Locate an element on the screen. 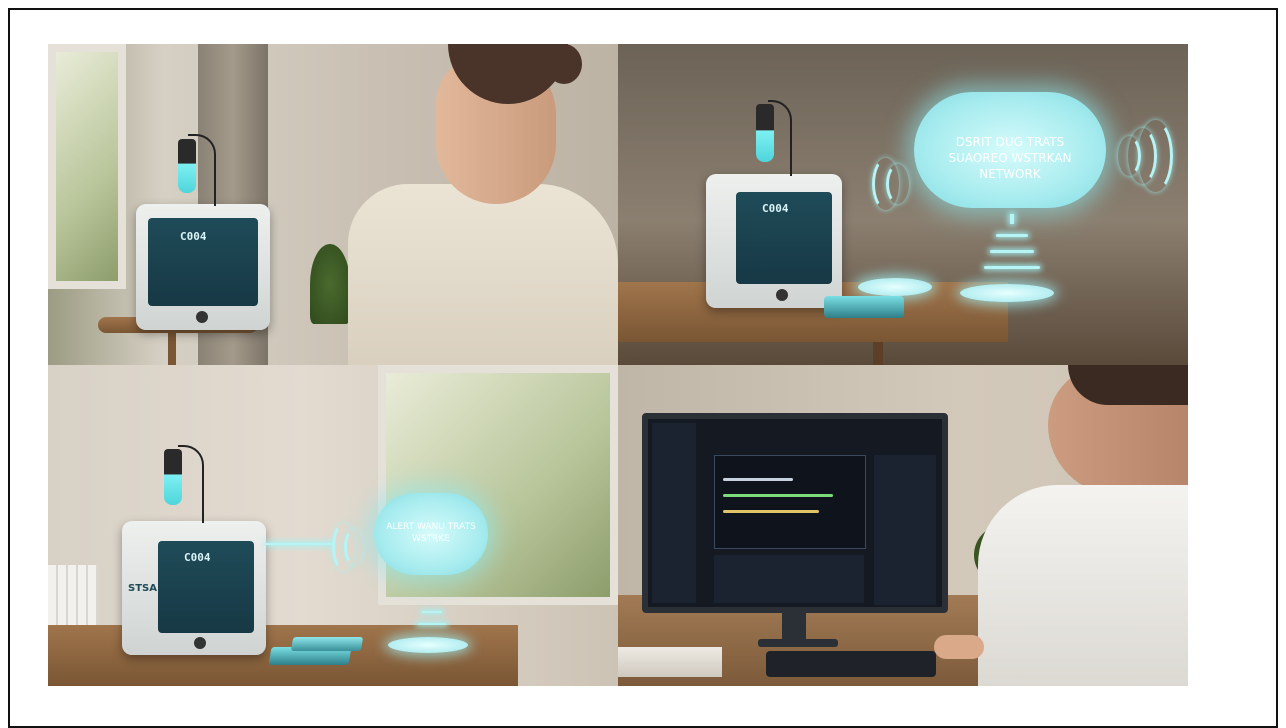  woman-sweater is located at coordinates (483, 274).